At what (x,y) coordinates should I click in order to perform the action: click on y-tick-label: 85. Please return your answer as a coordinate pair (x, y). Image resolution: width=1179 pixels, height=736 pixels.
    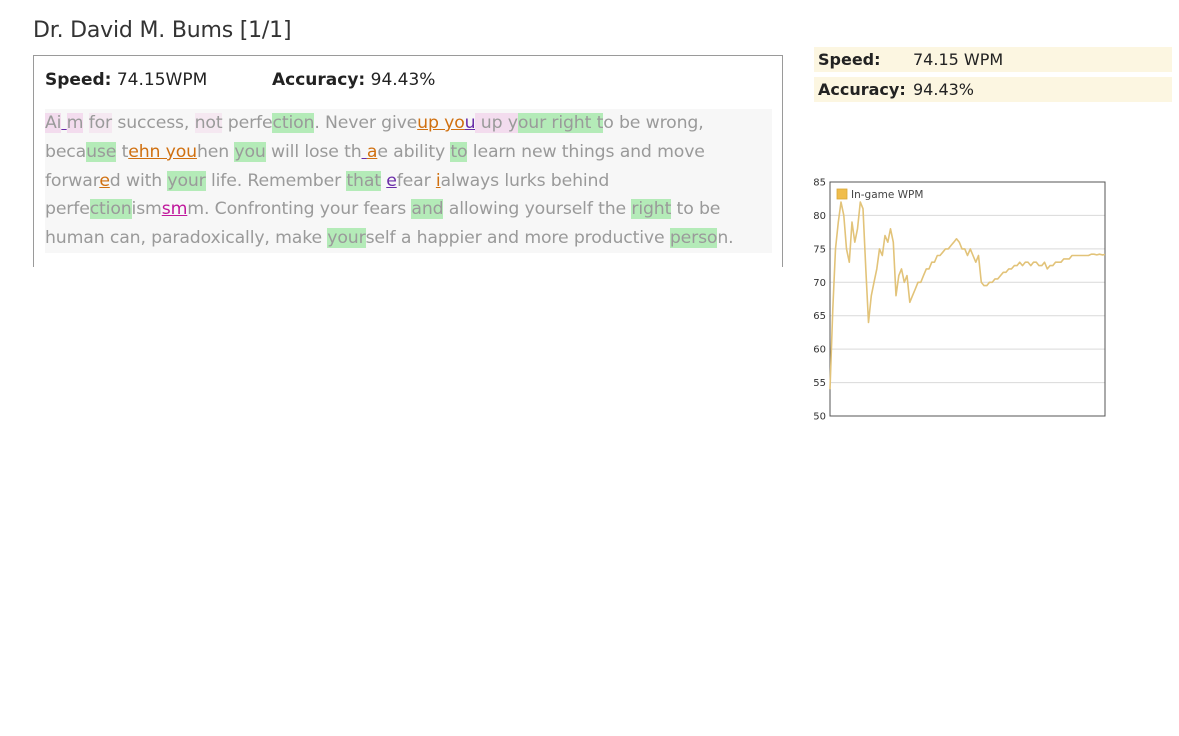
    Looking at the image, I should click on (819, 183).